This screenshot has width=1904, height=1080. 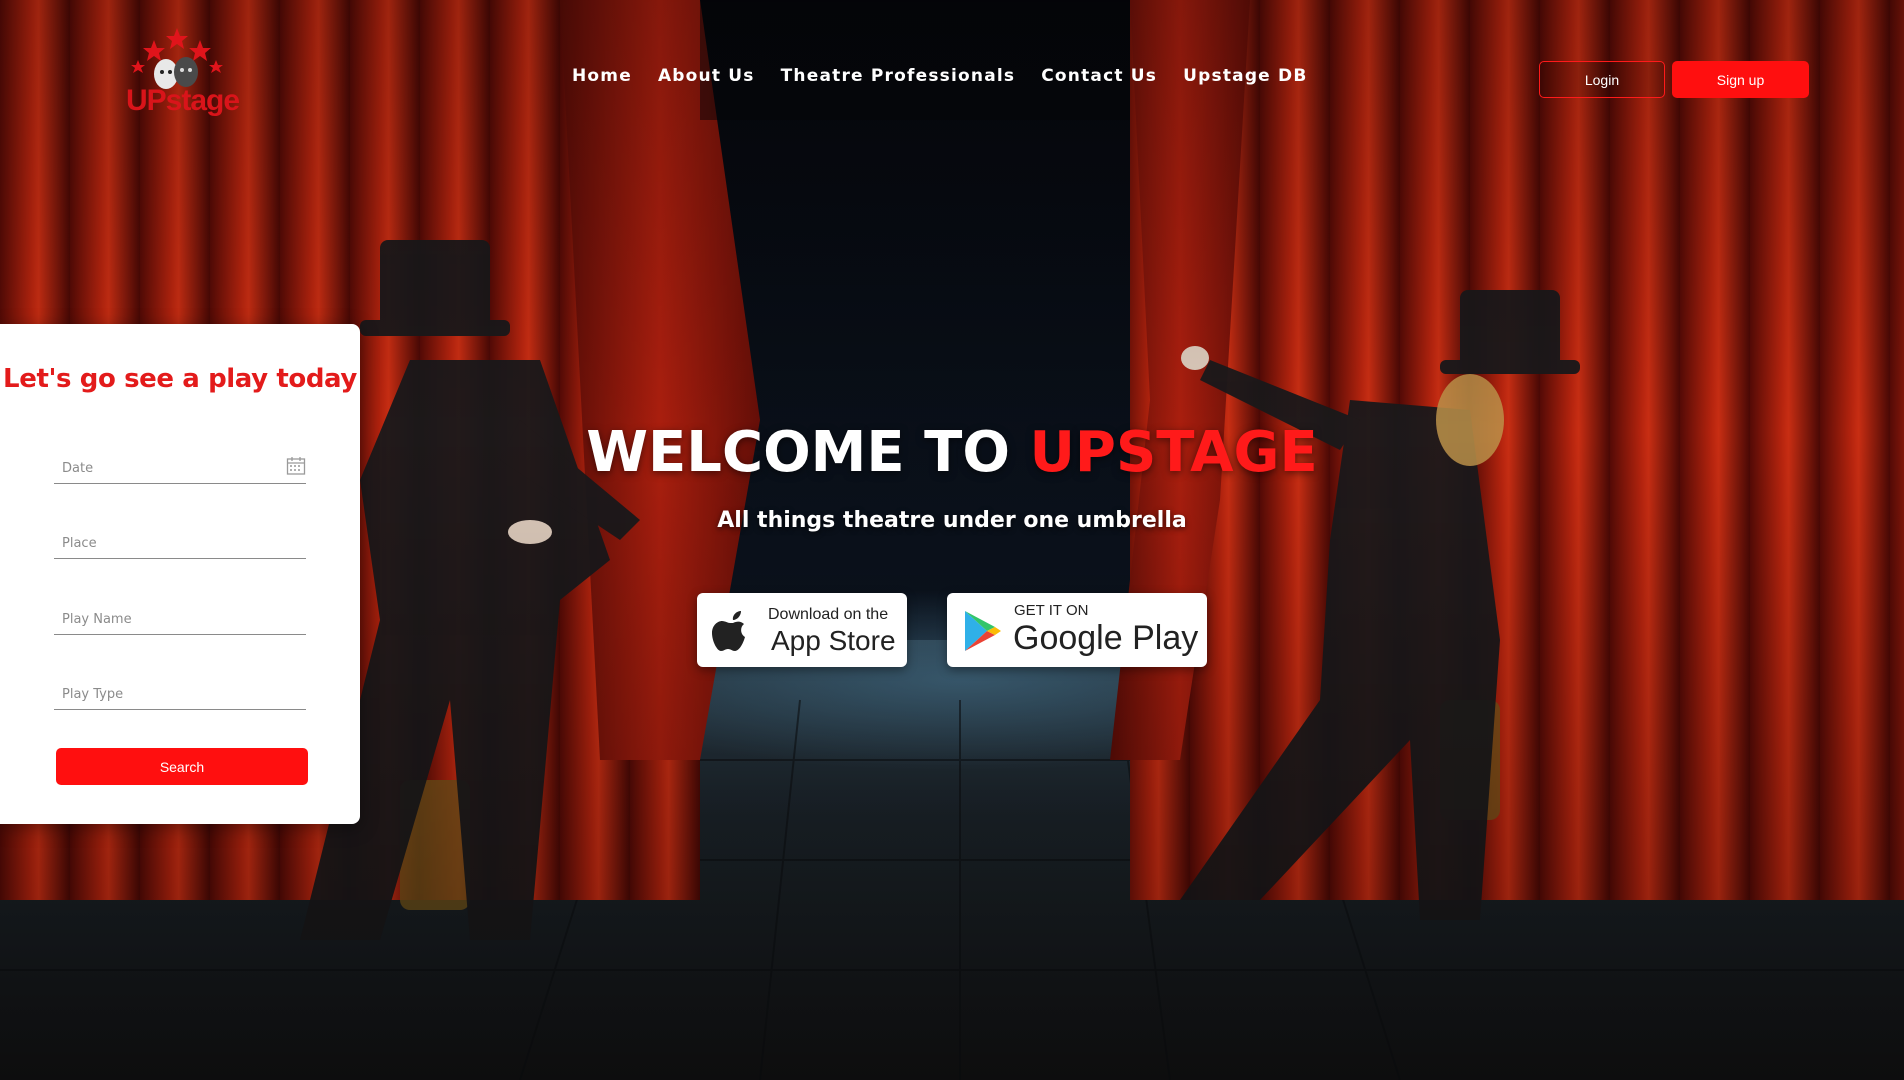 I want to click on login-button: Login, so click(x=1602, y=79).